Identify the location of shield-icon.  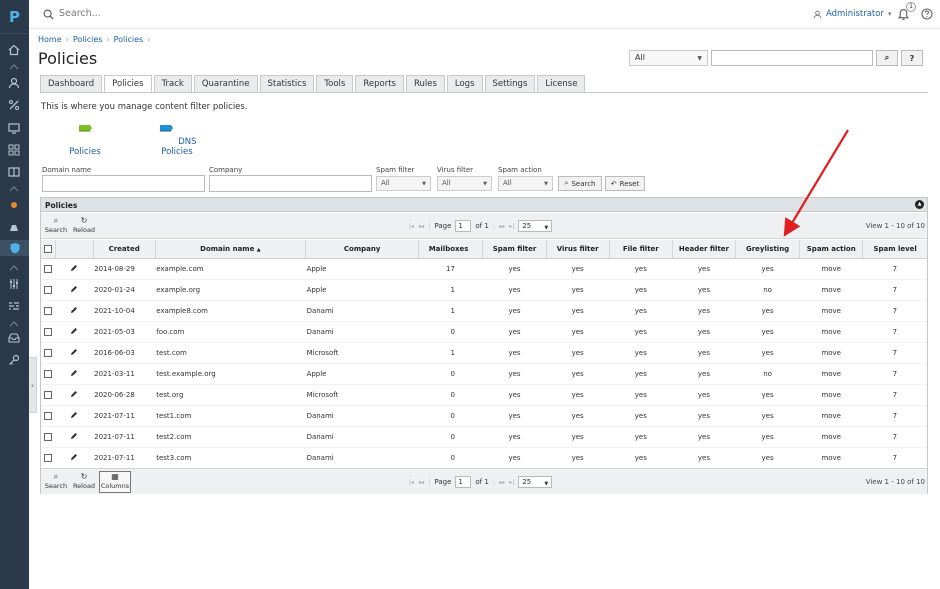
(14, 248).